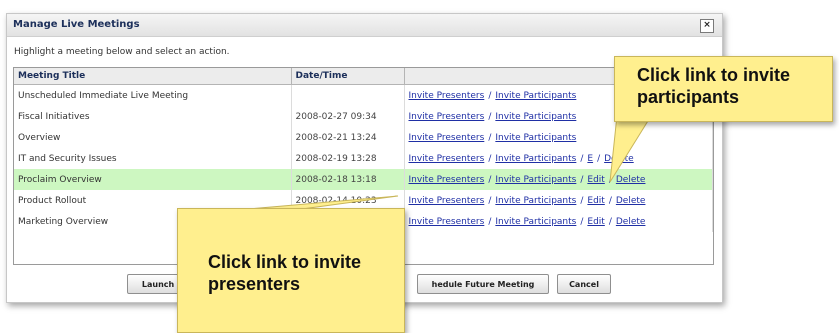 Image resolution: width=839 pixels, height=333 pixels. Describe the element at coordinates (707, 26) in the screenshot. I see `close-icon: ×` at that location.